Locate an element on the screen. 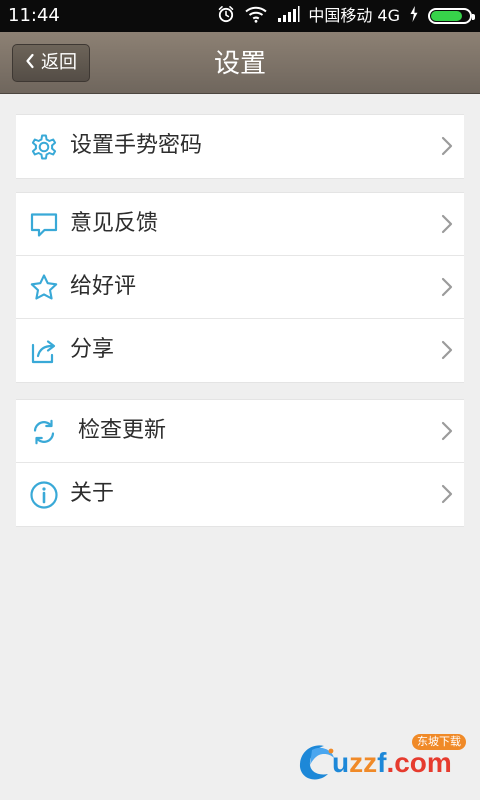 The height and width of the screenshot is (800, 480). row-label-about: 关于 is located at coordinates (92, 493).